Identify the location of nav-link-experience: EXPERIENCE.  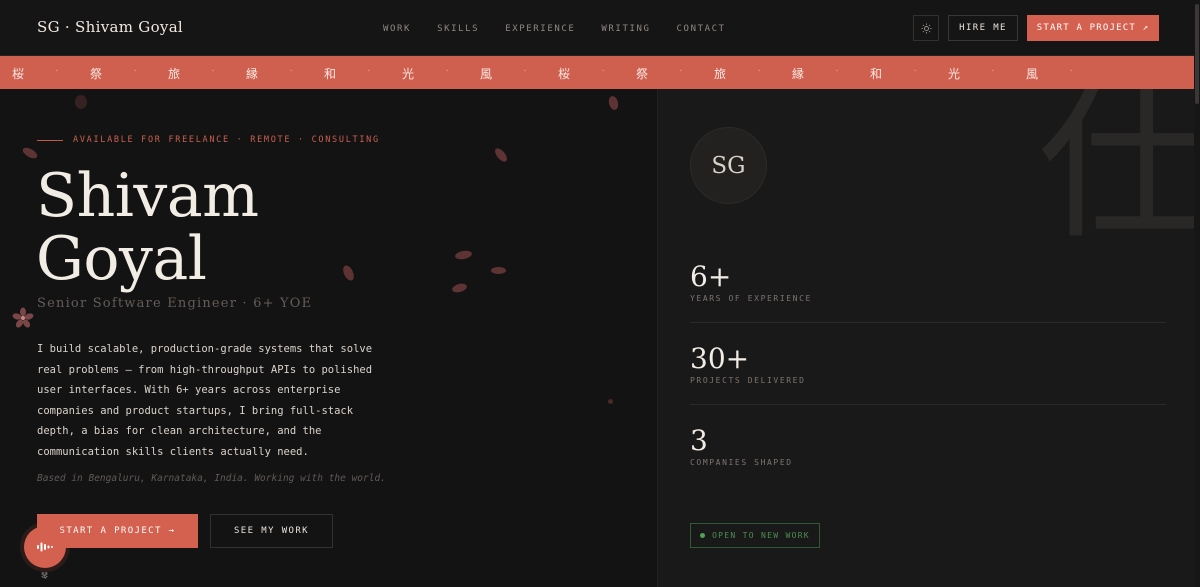
(540, 29).